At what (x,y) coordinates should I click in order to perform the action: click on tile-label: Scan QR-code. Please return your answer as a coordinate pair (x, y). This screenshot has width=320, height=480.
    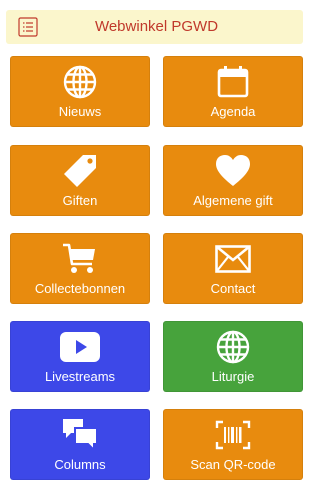
    Looking at the image, I should click on (233, 464).